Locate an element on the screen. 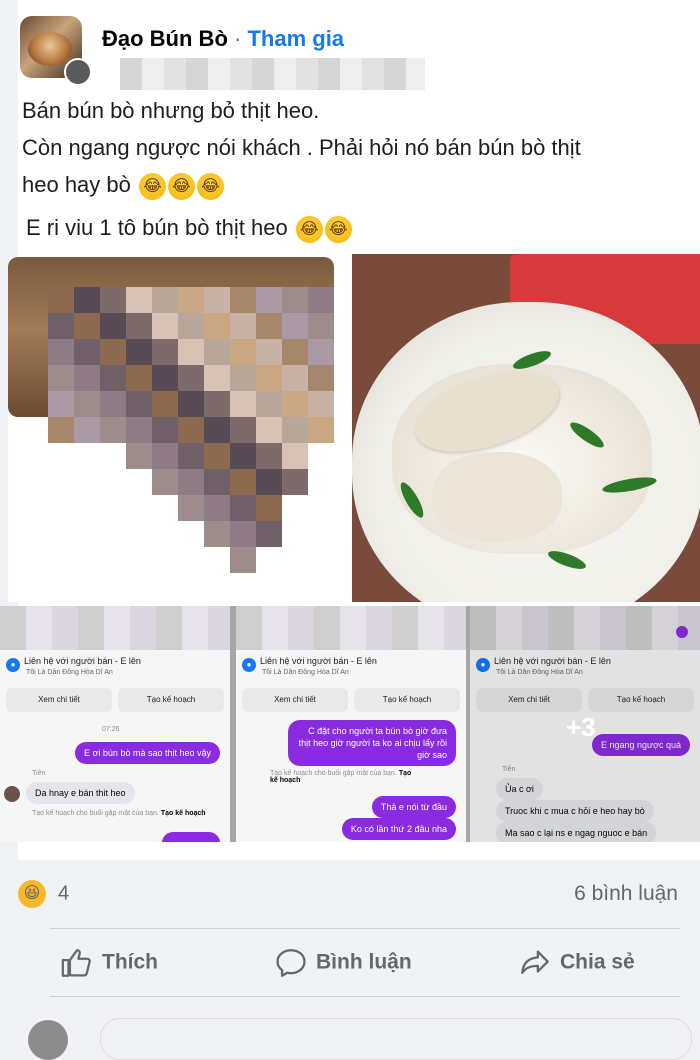 This screenshot has height=1060, width=700. like-button: Thích is located at coordinates (109, 966).